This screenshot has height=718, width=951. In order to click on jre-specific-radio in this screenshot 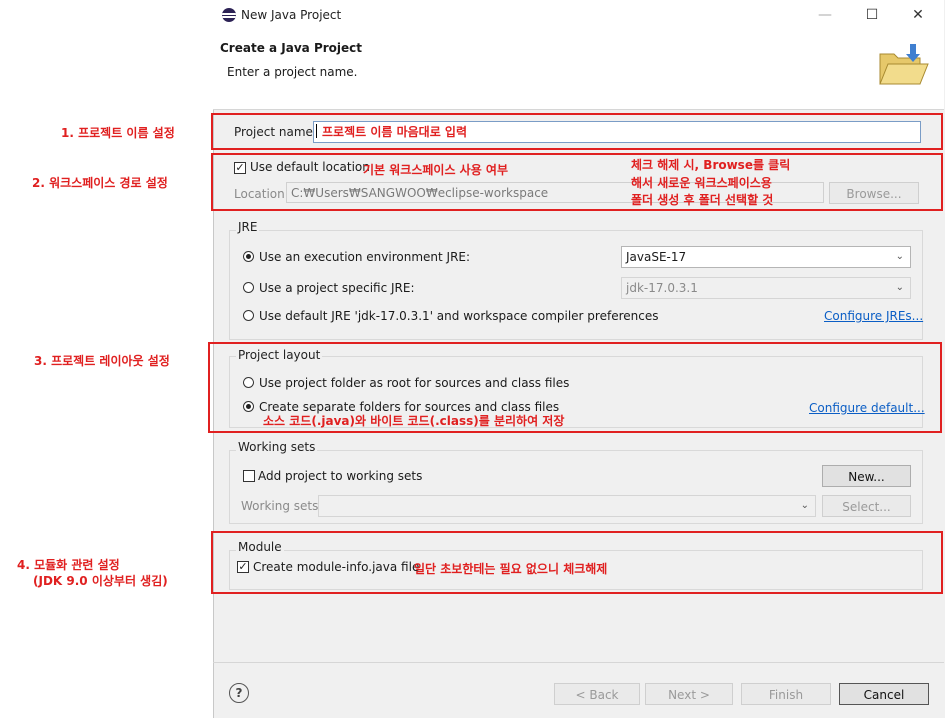, I will do `click(248, 287)`.